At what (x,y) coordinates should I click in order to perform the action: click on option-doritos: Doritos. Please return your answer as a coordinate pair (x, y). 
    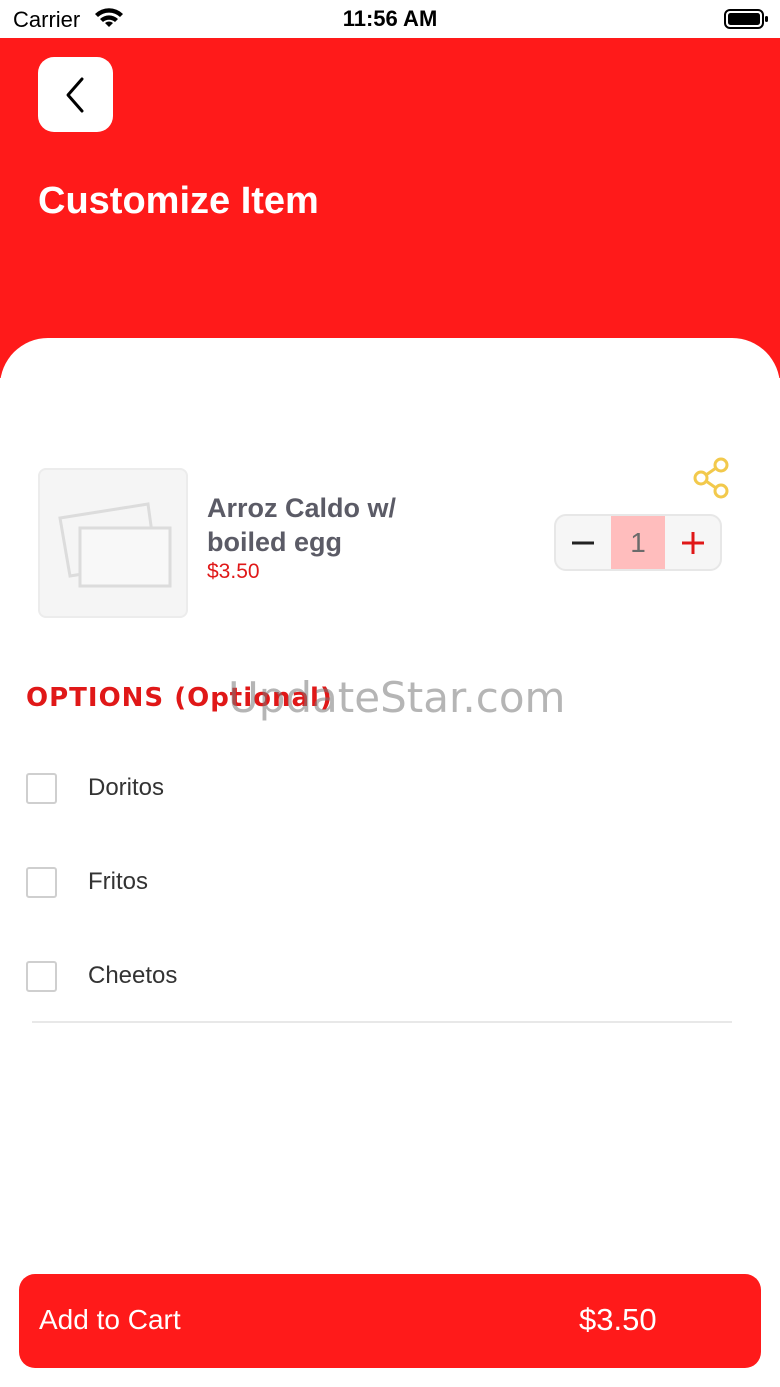
    Looking at the image, I should click on (376, 788).